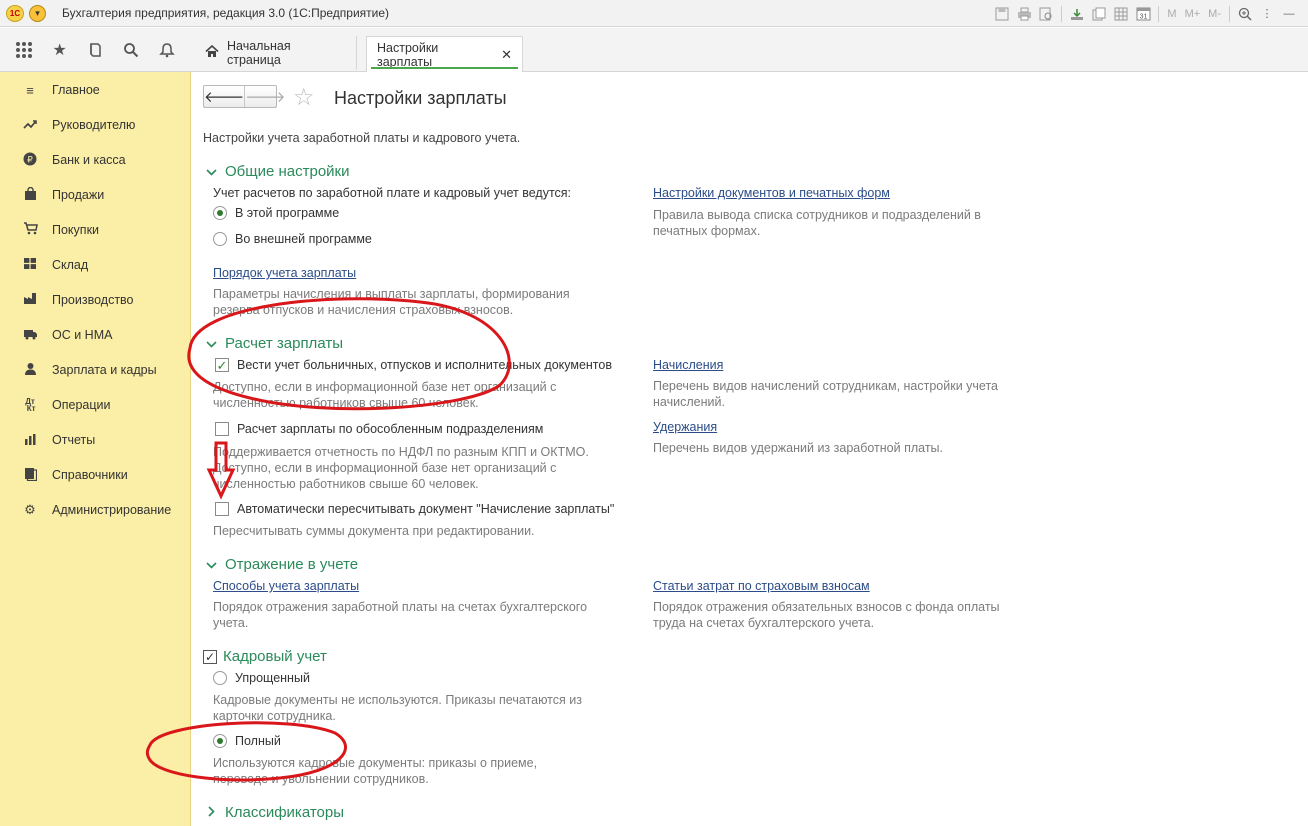 The width and height of the screenshot is (1308, 826). What do you see at coordinates (761, 586) in the screenshot?
I see `insurance-costs-link: Статьи затрат по страховым взносам` at bounding box center [761, 586].